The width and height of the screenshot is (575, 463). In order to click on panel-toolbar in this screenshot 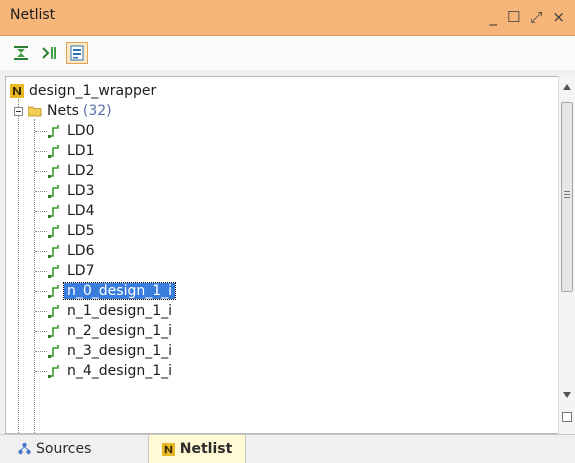, I will do `click(287, 53)`.